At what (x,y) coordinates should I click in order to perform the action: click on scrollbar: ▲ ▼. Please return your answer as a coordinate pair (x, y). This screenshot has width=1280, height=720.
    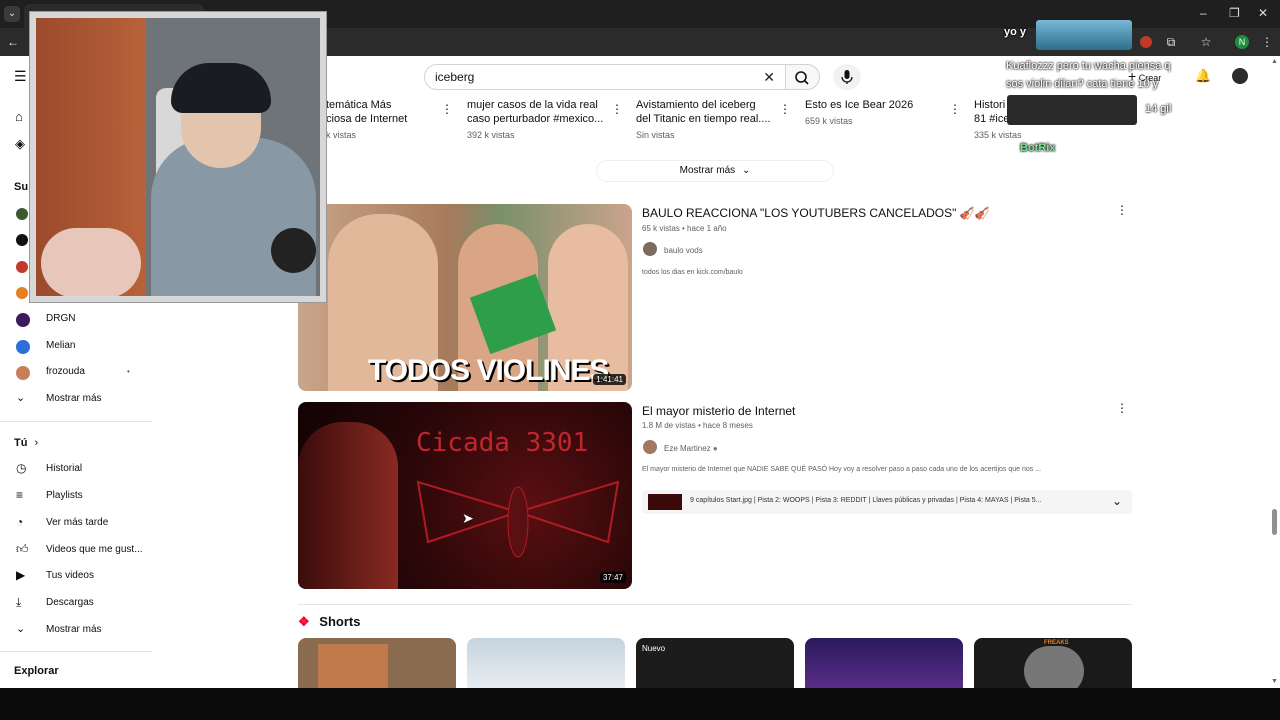
    Looking at the image, I should click on (1274, 373).